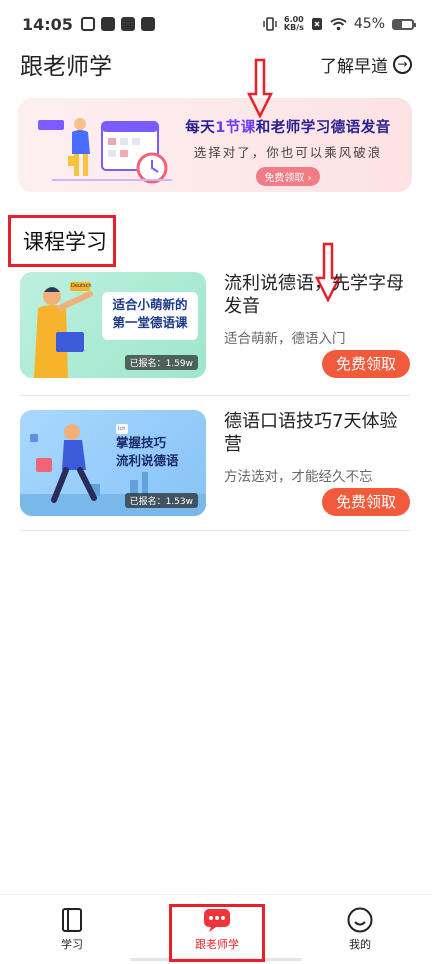 The width and height of the screenshot is (432, 964). I want to click on thumb-line-1: 掌握技巧, so click(141, 442).